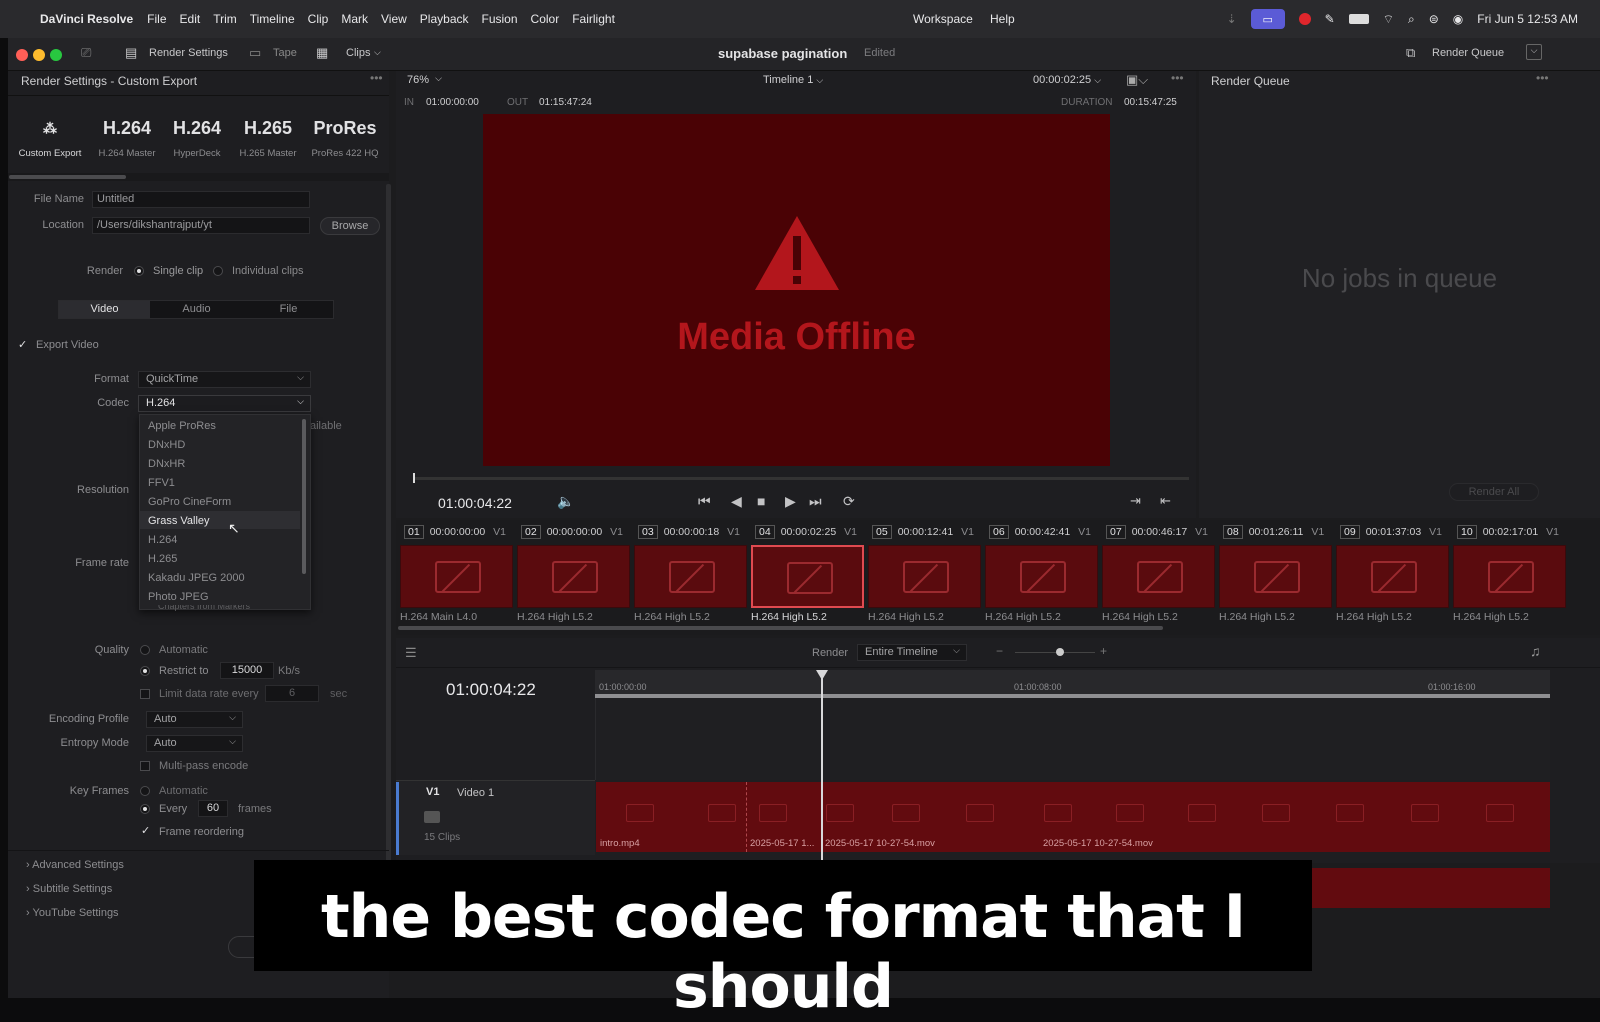 Image resolution: width=1600 pixels, height=1022 pixels. I want to click on viewer-timecode-dropdown: 00:00:02:25 ⌵, so click(1067, 80).